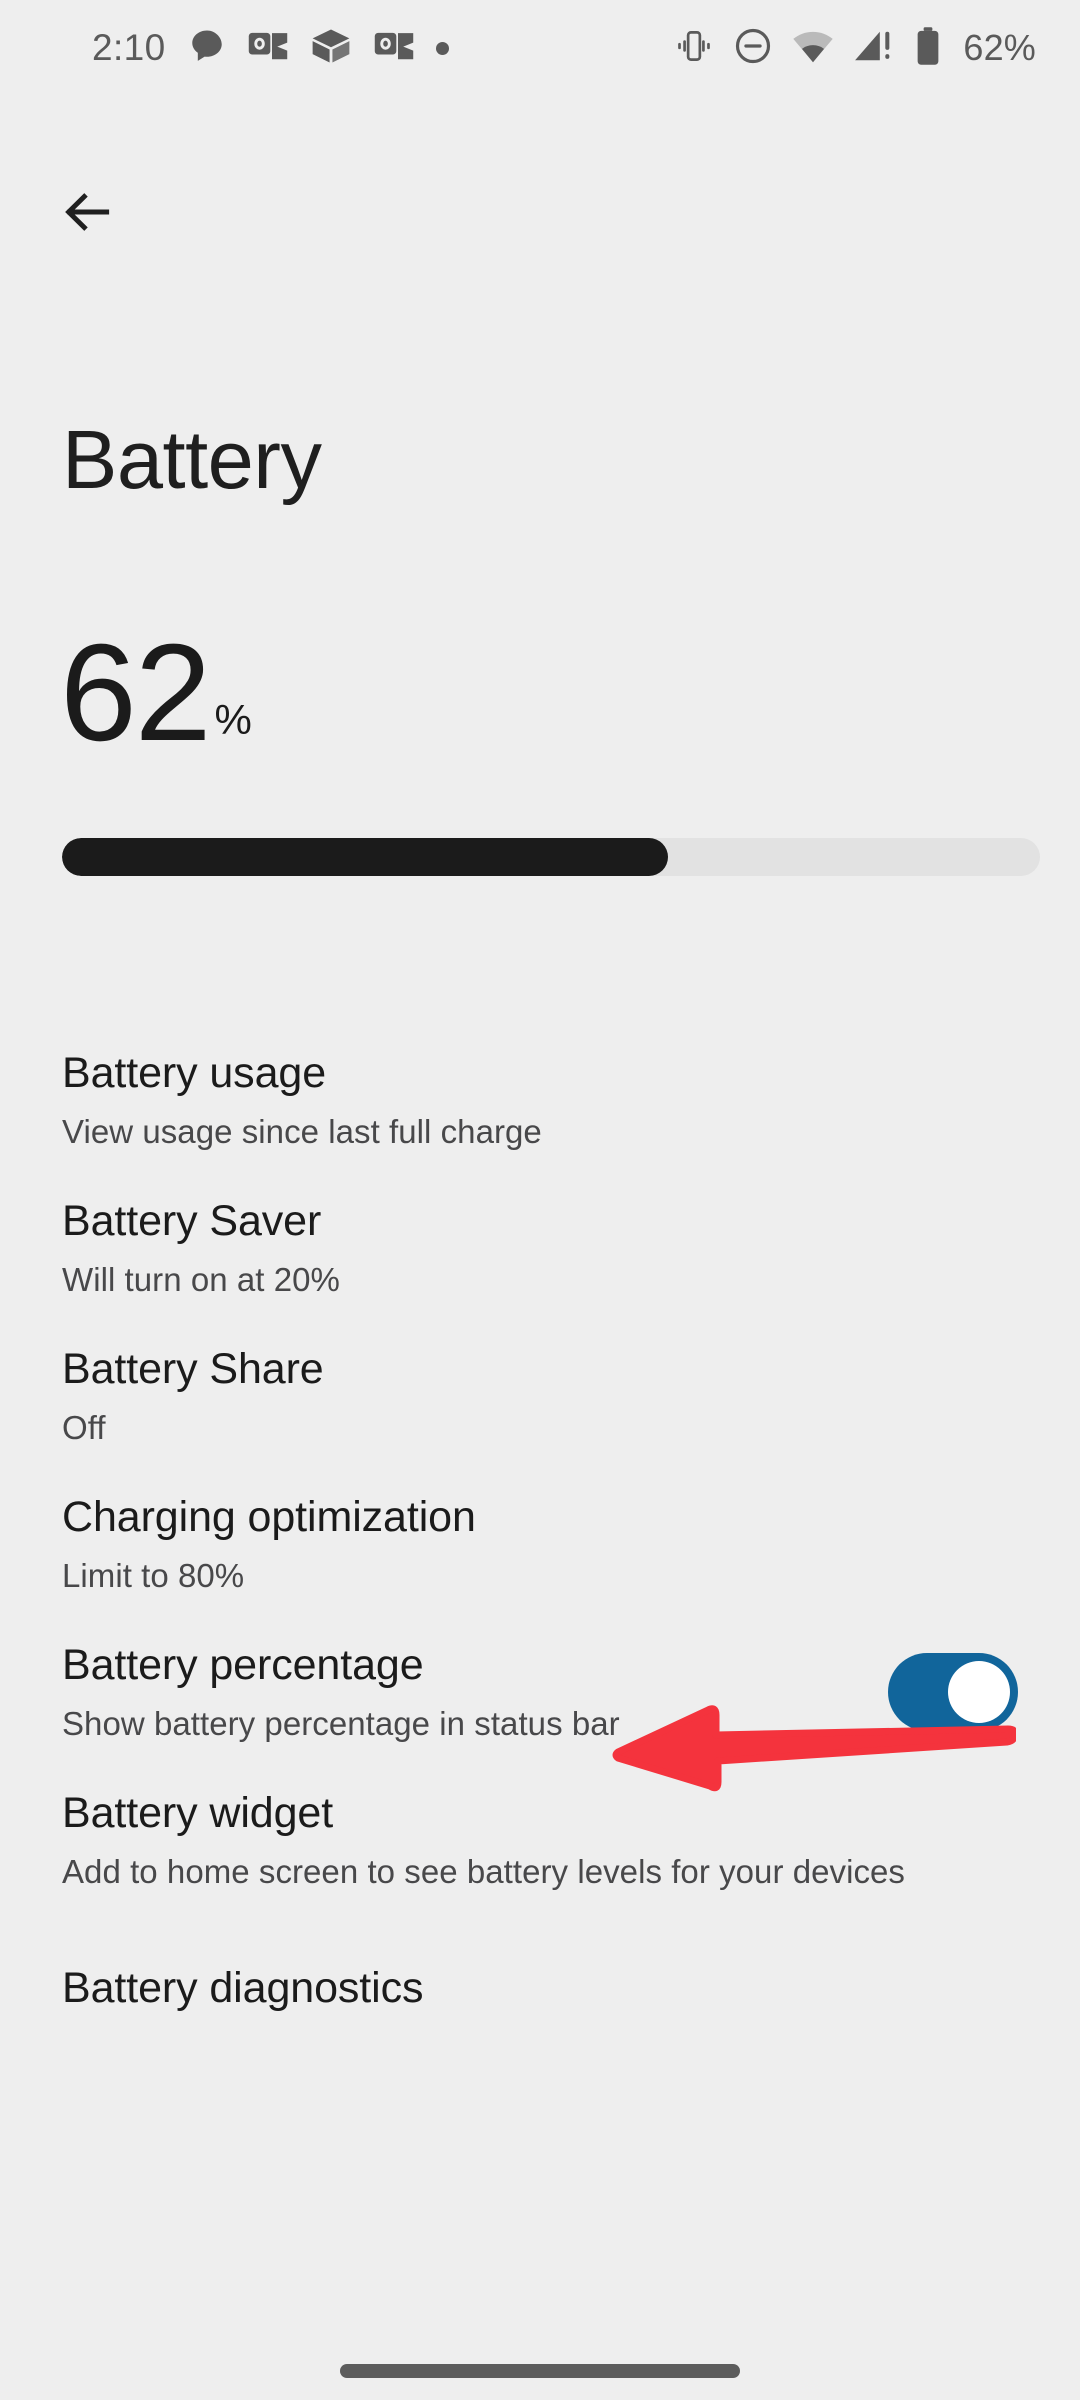  Describe the element at coordinates (194, 1073) in the screenshot. I see `list-item-title: Battery usage` at that location.